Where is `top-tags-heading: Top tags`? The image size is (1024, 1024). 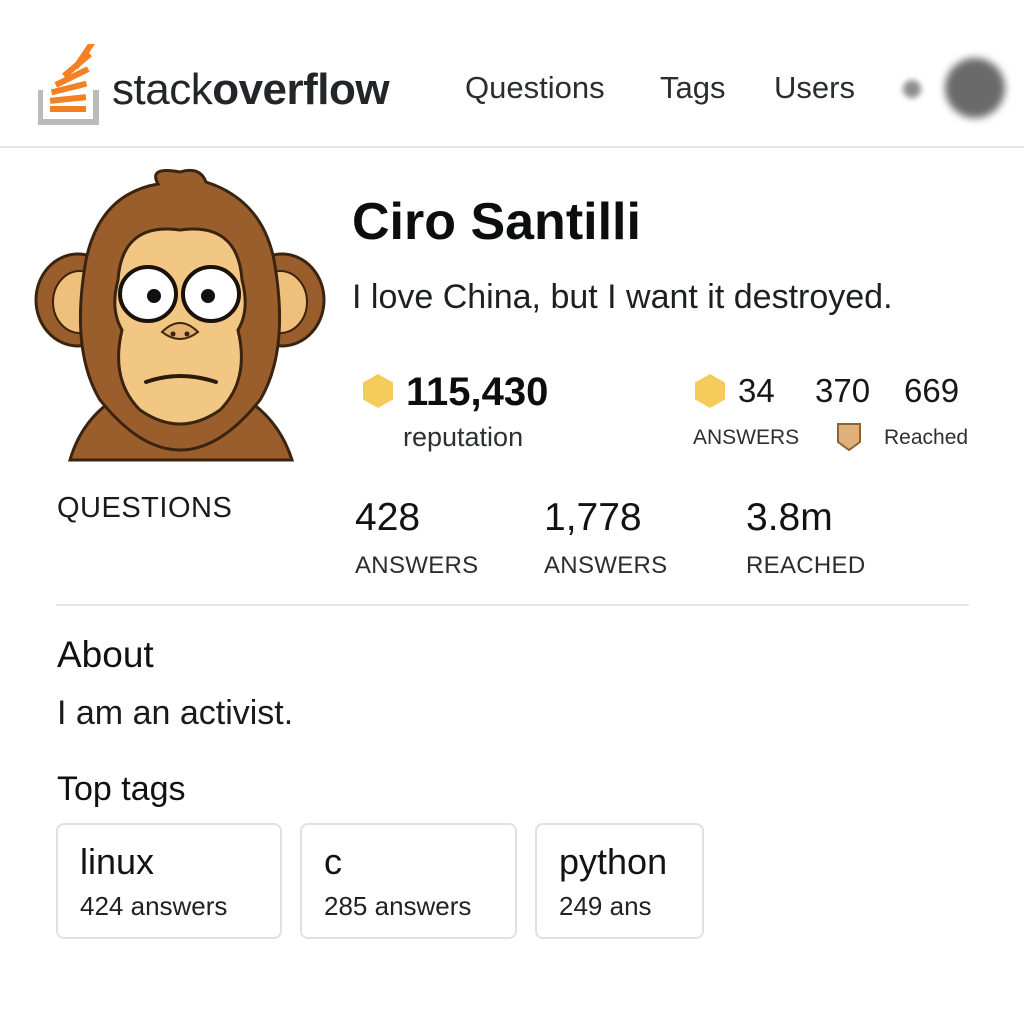
top-tags-heading: Top tags is located at coordinates (121, 789).